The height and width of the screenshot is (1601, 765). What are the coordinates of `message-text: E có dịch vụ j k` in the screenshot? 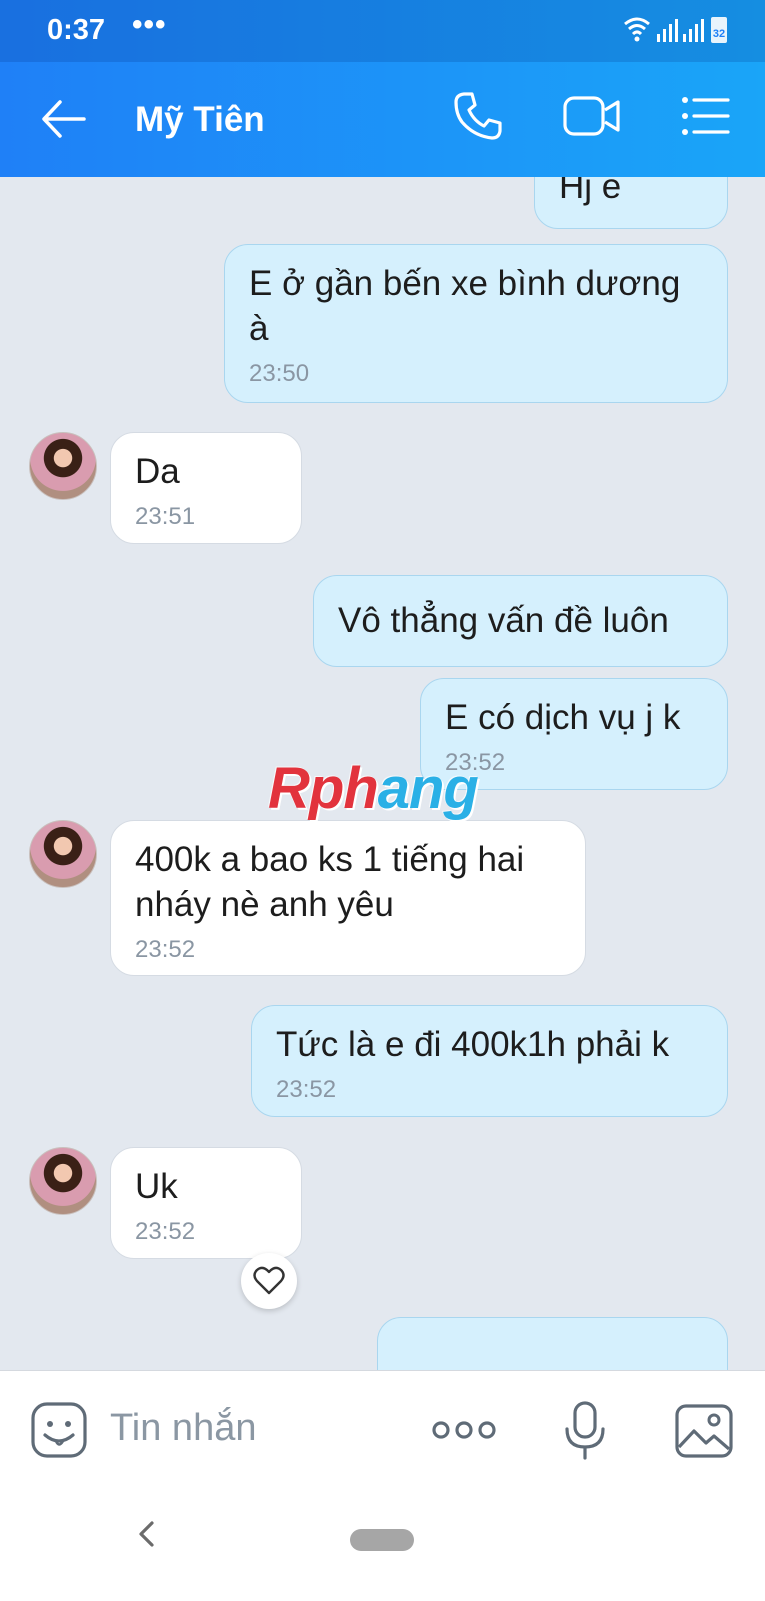 It's located at (563, 717).